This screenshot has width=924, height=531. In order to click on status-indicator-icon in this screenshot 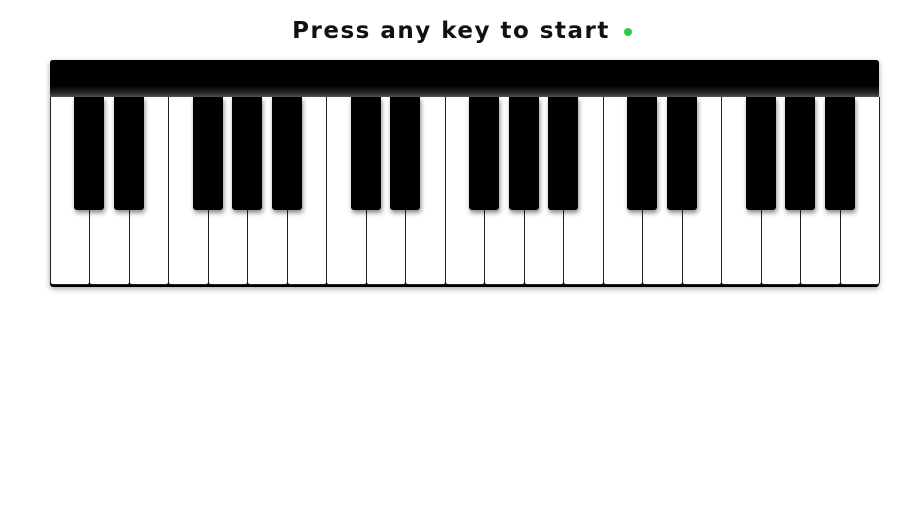, I will do `click(627, 31)`.